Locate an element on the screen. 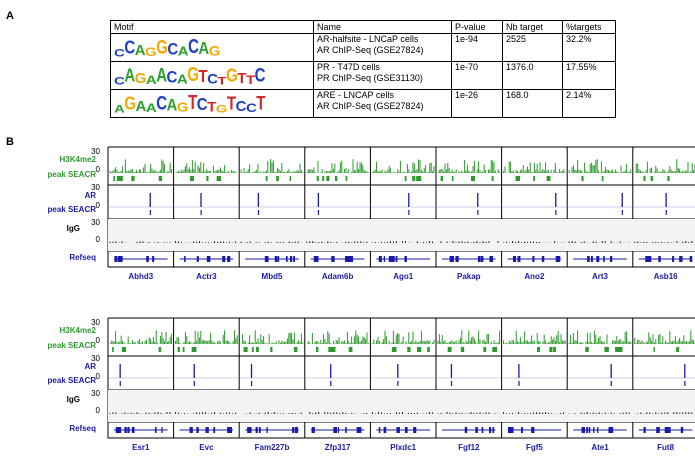 Image resolution: width=695 pixels, height=463 pixels. gene-name: Fgf12 is located at coordinates (469, 447).